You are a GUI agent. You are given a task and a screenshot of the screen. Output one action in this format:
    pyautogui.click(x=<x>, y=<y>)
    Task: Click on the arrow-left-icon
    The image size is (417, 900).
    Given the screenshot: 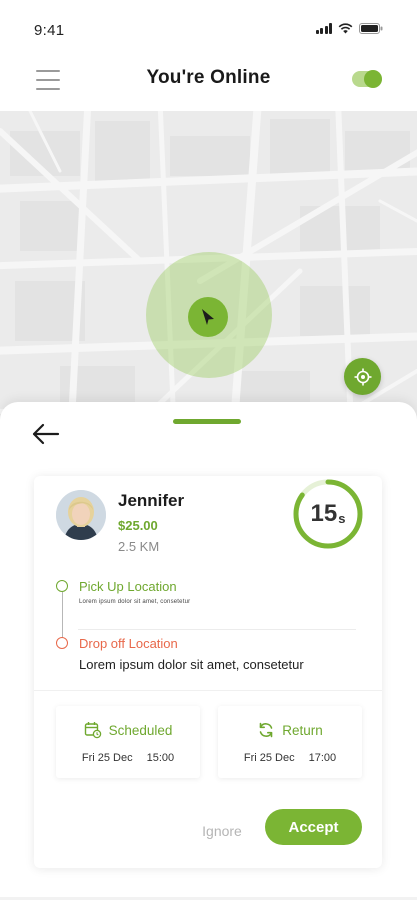 What is the action you would take?
    pyautogui.click(x=46, y=434)
    